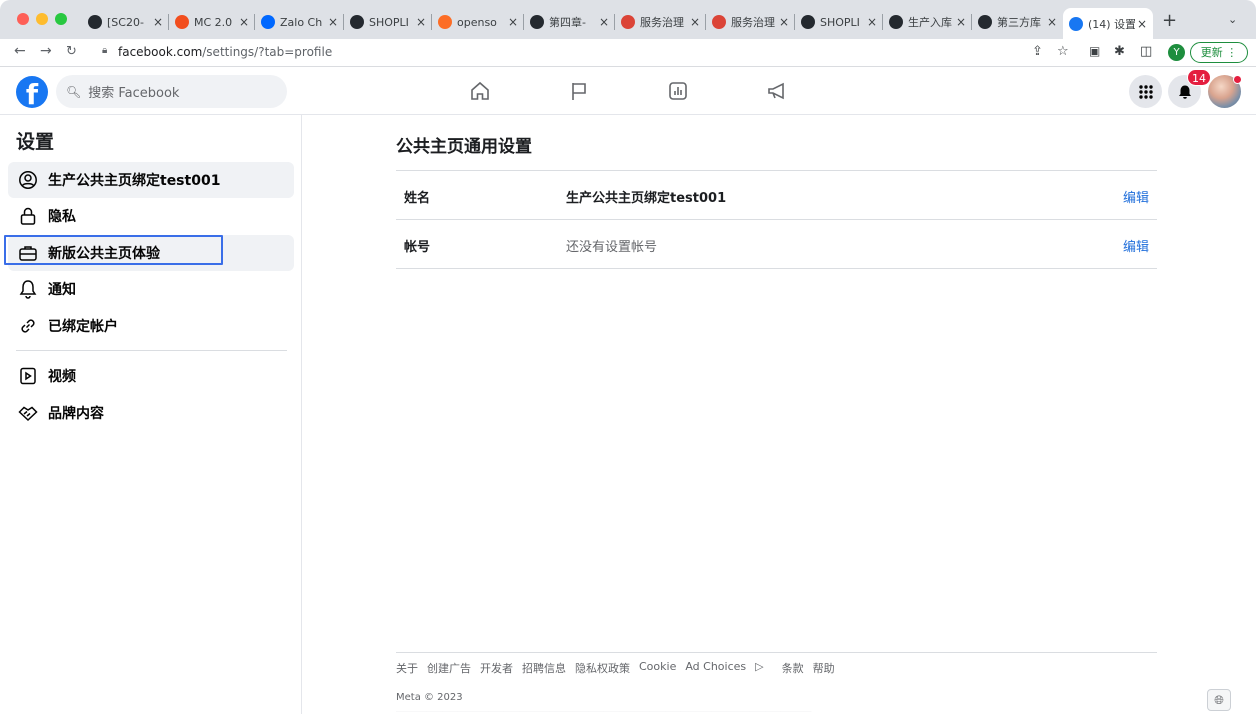 The image size is (1256, 714). Describe the element at coordinates (20, 51) in the screenshot. I see `back-arrow-icon: ←` at that location.